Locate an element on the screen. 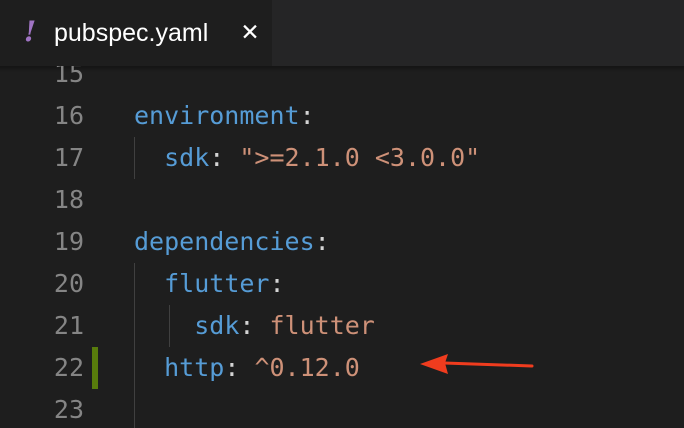  code-line: 20 flutter: is located at coordinates (342, 284).